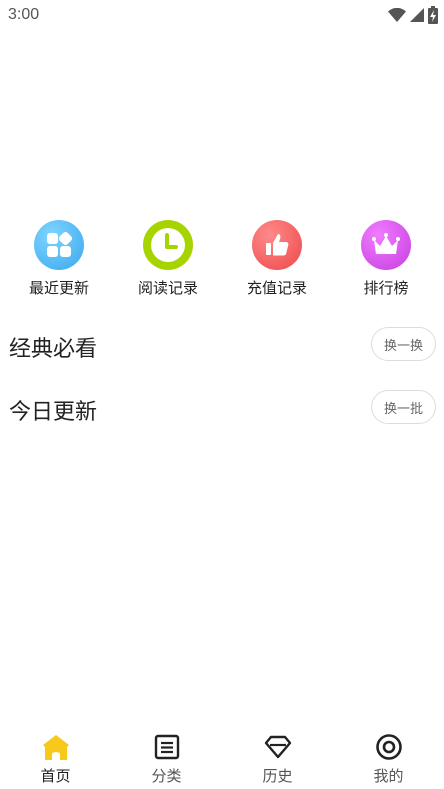  What do you see at coordinates (397, 15) in the screenshot?
I see `wifi-icon` at bounding box center [397, 15].